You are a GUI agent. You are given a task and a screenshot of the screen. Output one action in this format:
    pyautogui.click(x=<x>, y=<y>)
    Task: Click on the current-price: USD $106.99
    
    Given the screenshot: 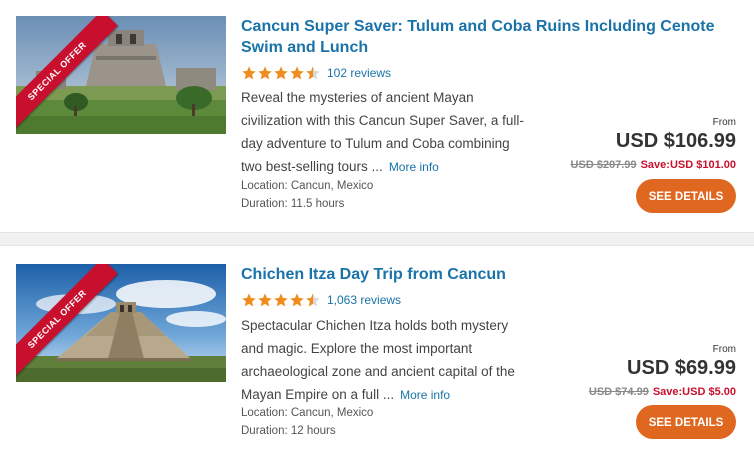 What is the action you would take?
    pyautogui.click(x=675, y=141)
    